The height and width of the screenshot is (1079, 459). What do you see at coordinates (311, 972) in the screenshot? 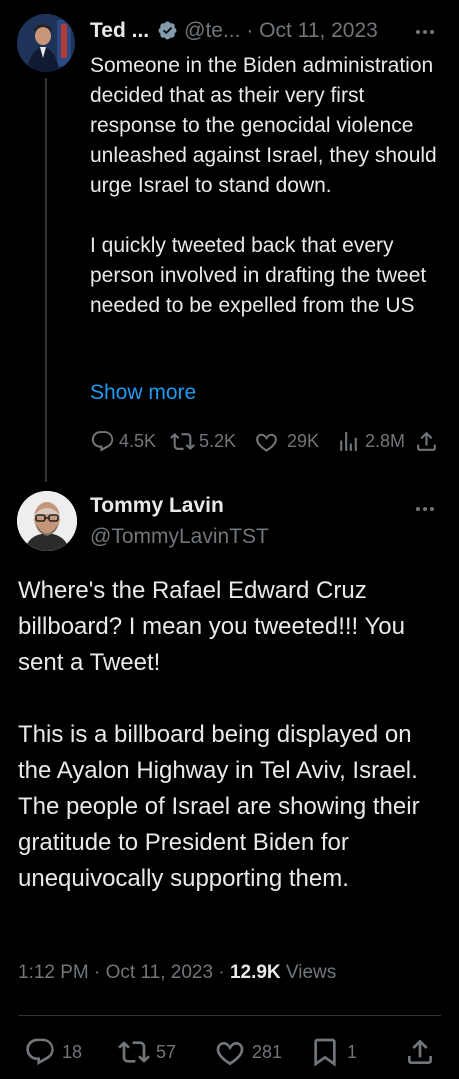
I see `views-label: Views` at bounding box center [311, 972].